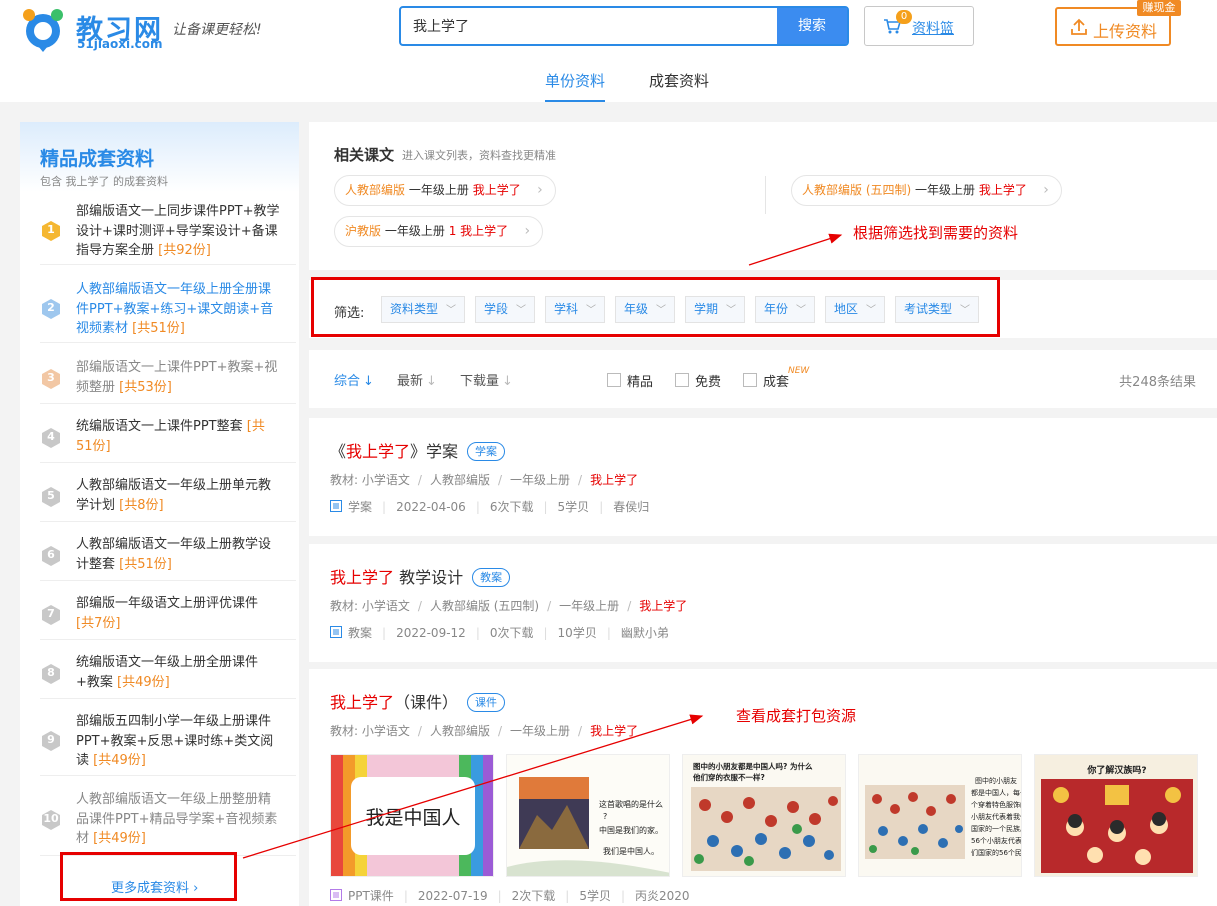 This screenshot has height=906, width=1217. What do you see at coordinates (479, 155) in the screenshot?
I see `related-subtitle: 进入课文列表，资料查找更精准` at bounding box center [479, 155].